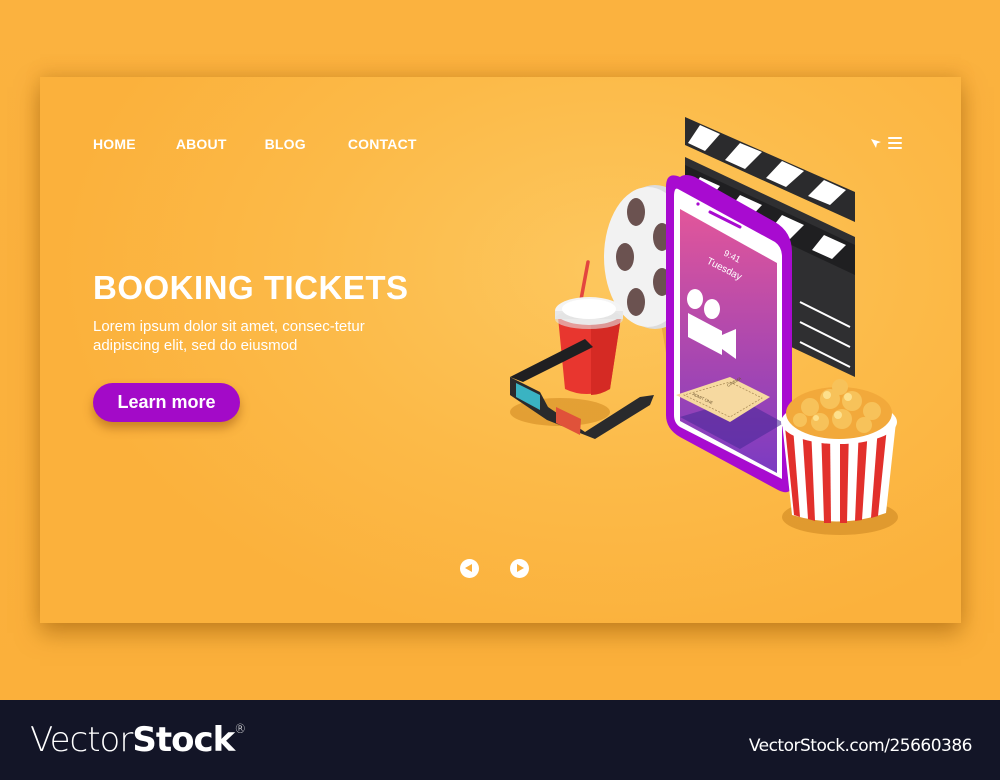  What do you see at coordinates (81, 740) in the screenshot?
I see `logo-light-text: Vector` at bounding box center [81, 740].